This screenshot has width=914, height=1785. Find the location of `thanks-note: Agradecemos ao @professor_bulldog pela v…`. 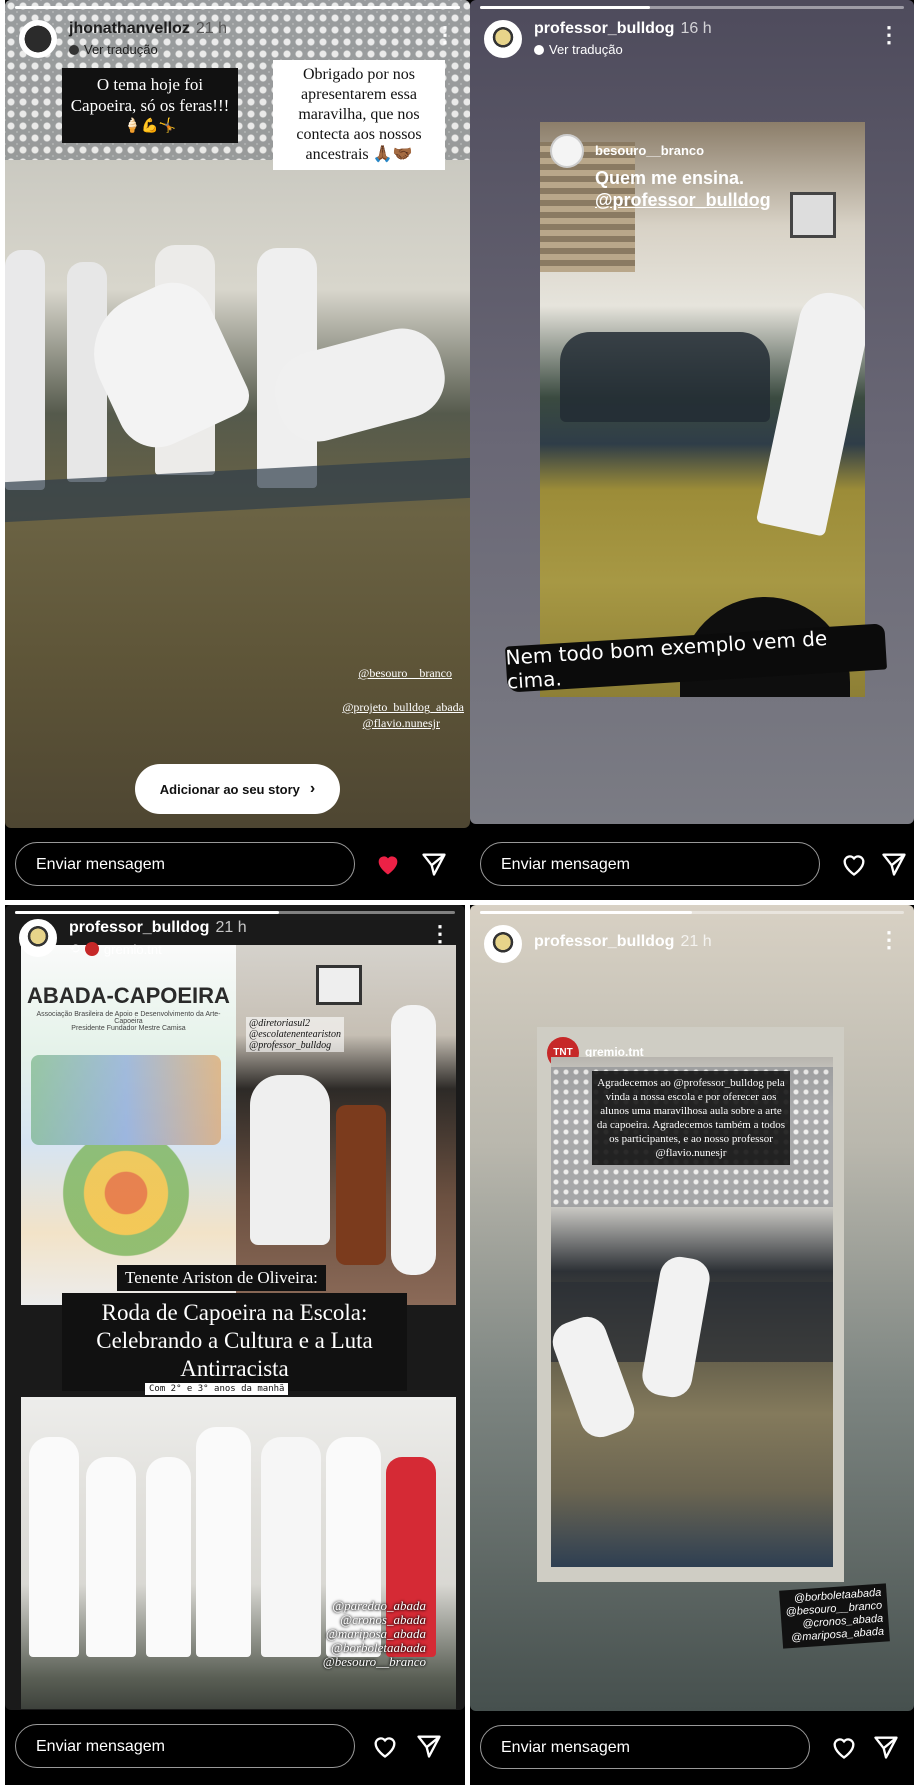

thanks-note: Agradecemos ao @professor_bulldog pela v… is located at coordinates (691, 1118).